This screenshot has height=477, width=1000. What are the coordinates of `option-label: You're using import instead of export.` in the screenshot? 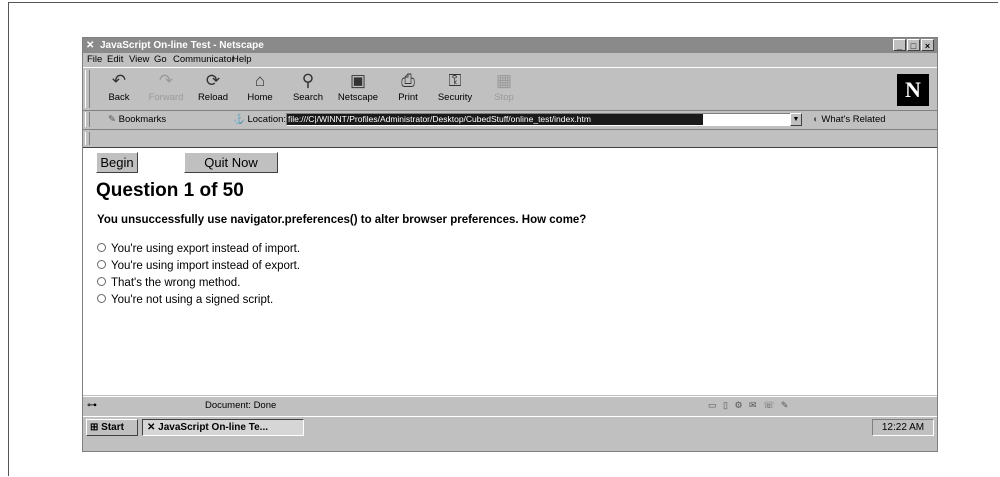 It's located at (206, 266).